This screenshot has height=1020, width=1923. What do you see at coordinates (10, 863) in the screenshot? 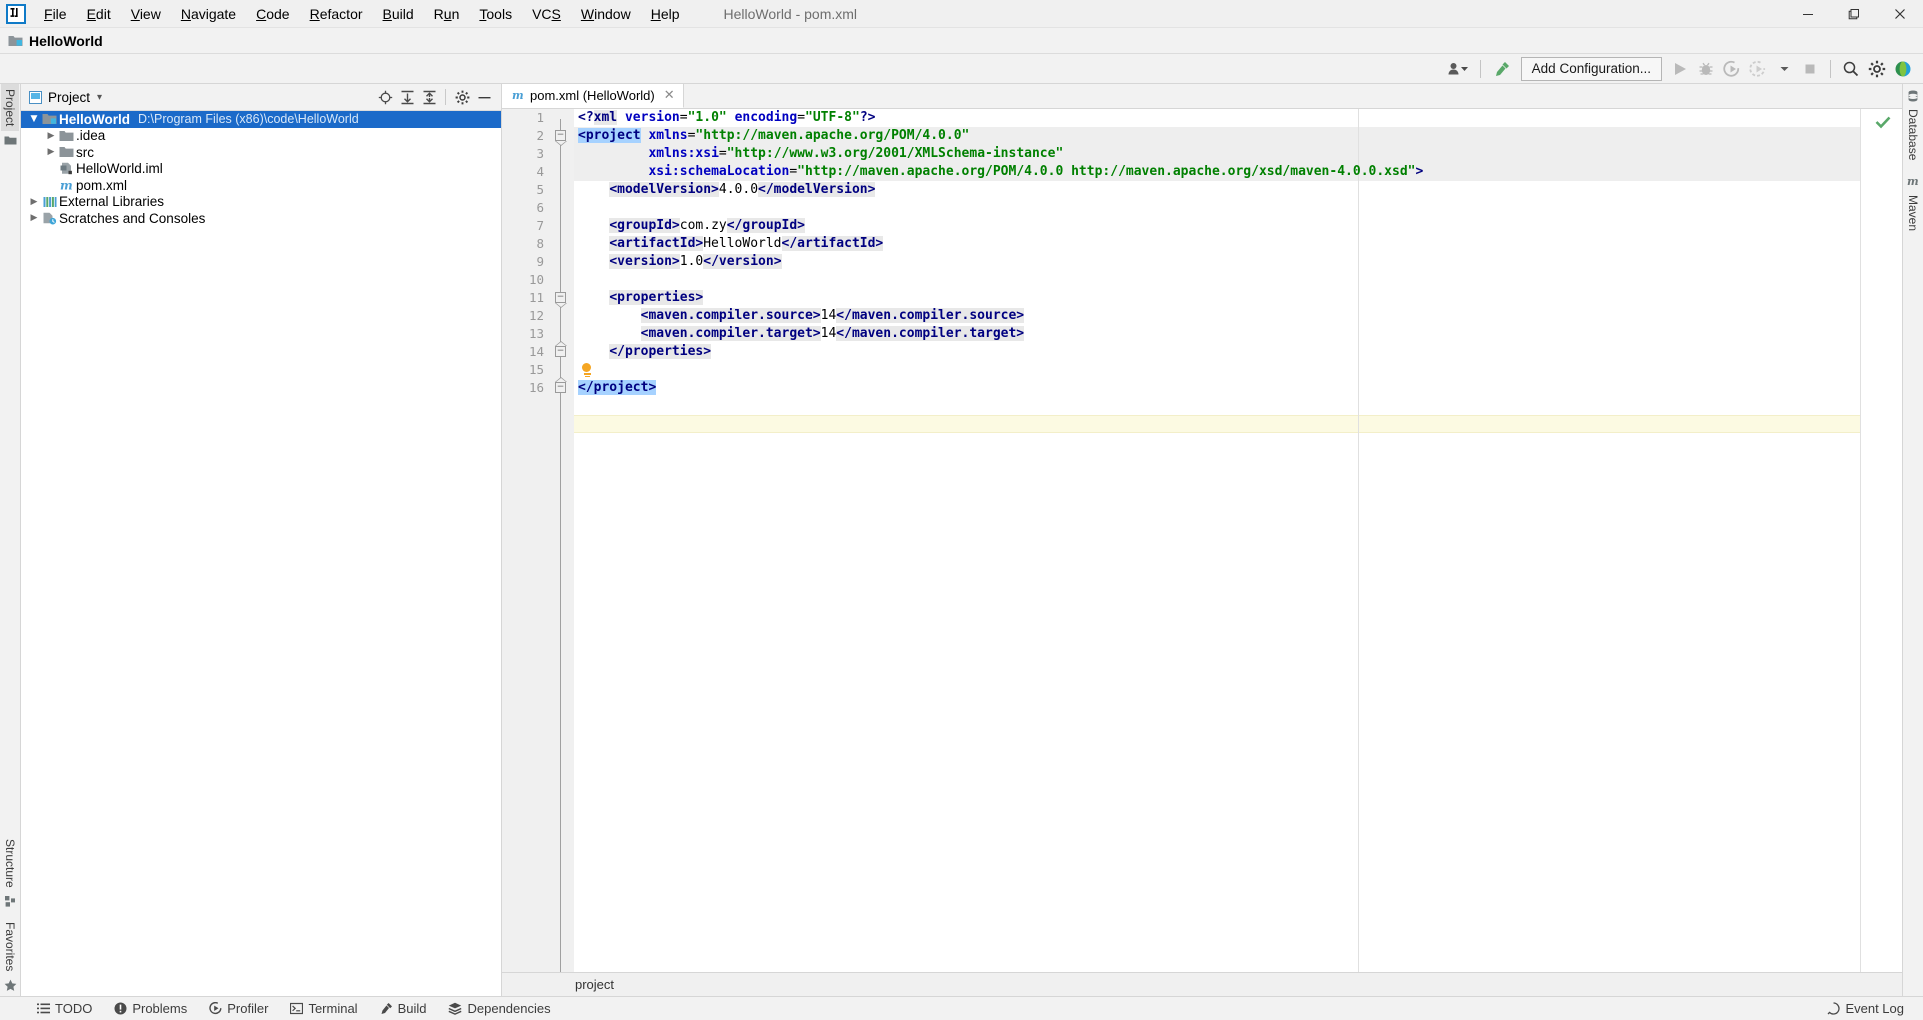
I see `tool-window-button-structure: Structure` at bounding box center [10, 863].